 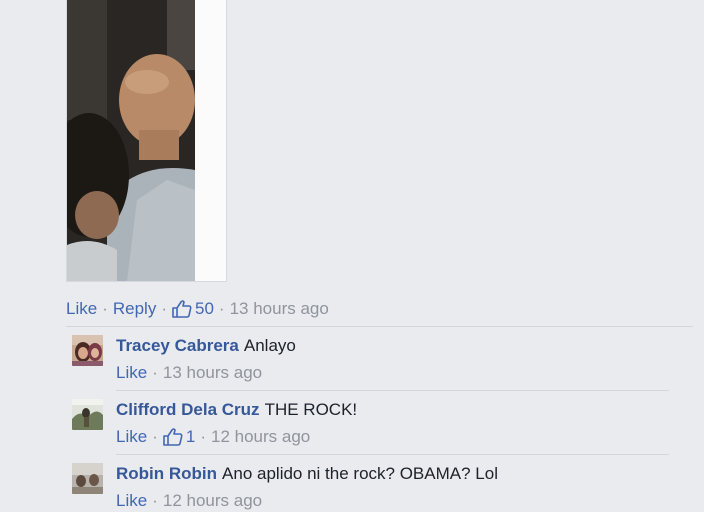 What do you see at coordinates (391, 373) in the screenshot?
I see `reply-actions: Like · 13 hours ago` at bounding box center [391, 373].